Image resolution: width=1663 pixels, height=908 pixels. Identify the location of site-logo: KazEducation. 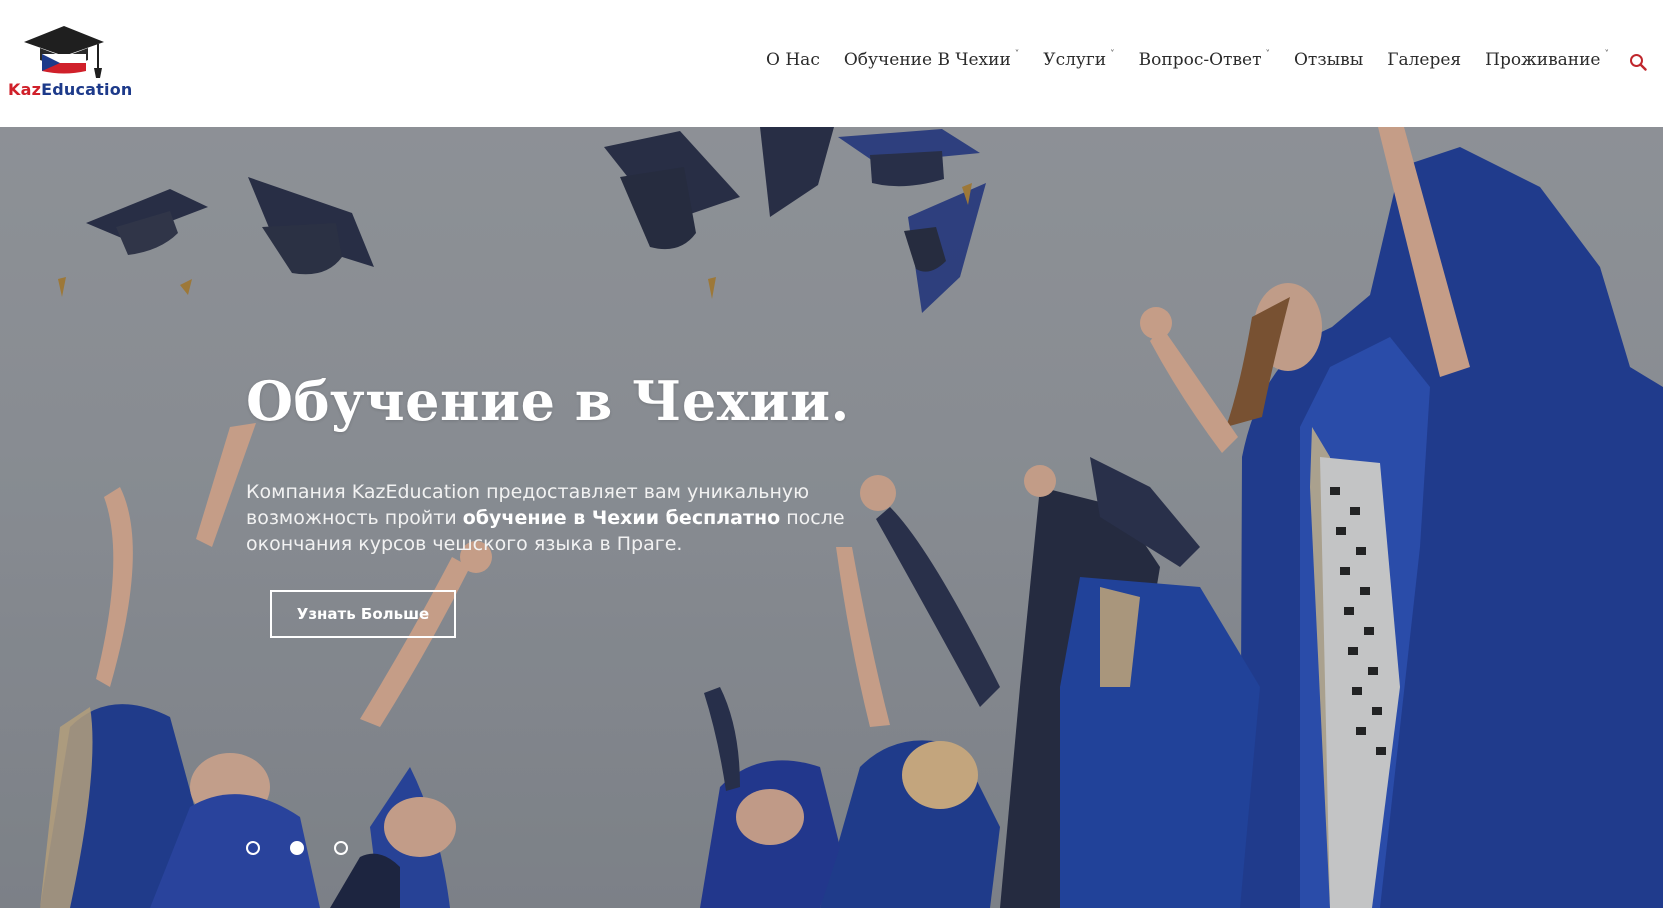
(70, 64).